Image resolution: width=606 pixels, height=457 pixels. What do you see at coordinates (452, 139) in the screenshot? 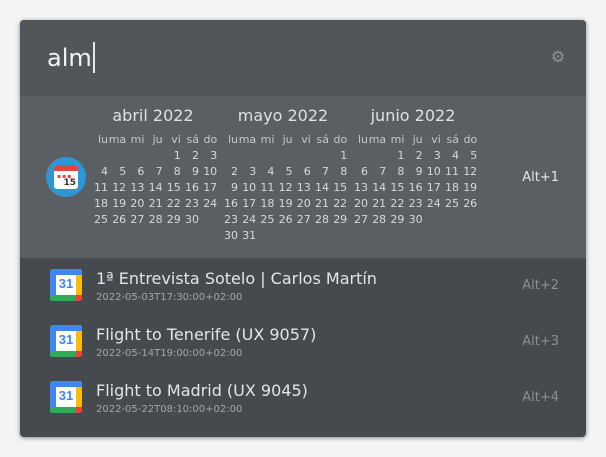
I see `weekday-header: sá` at bounding box center [452, 139].